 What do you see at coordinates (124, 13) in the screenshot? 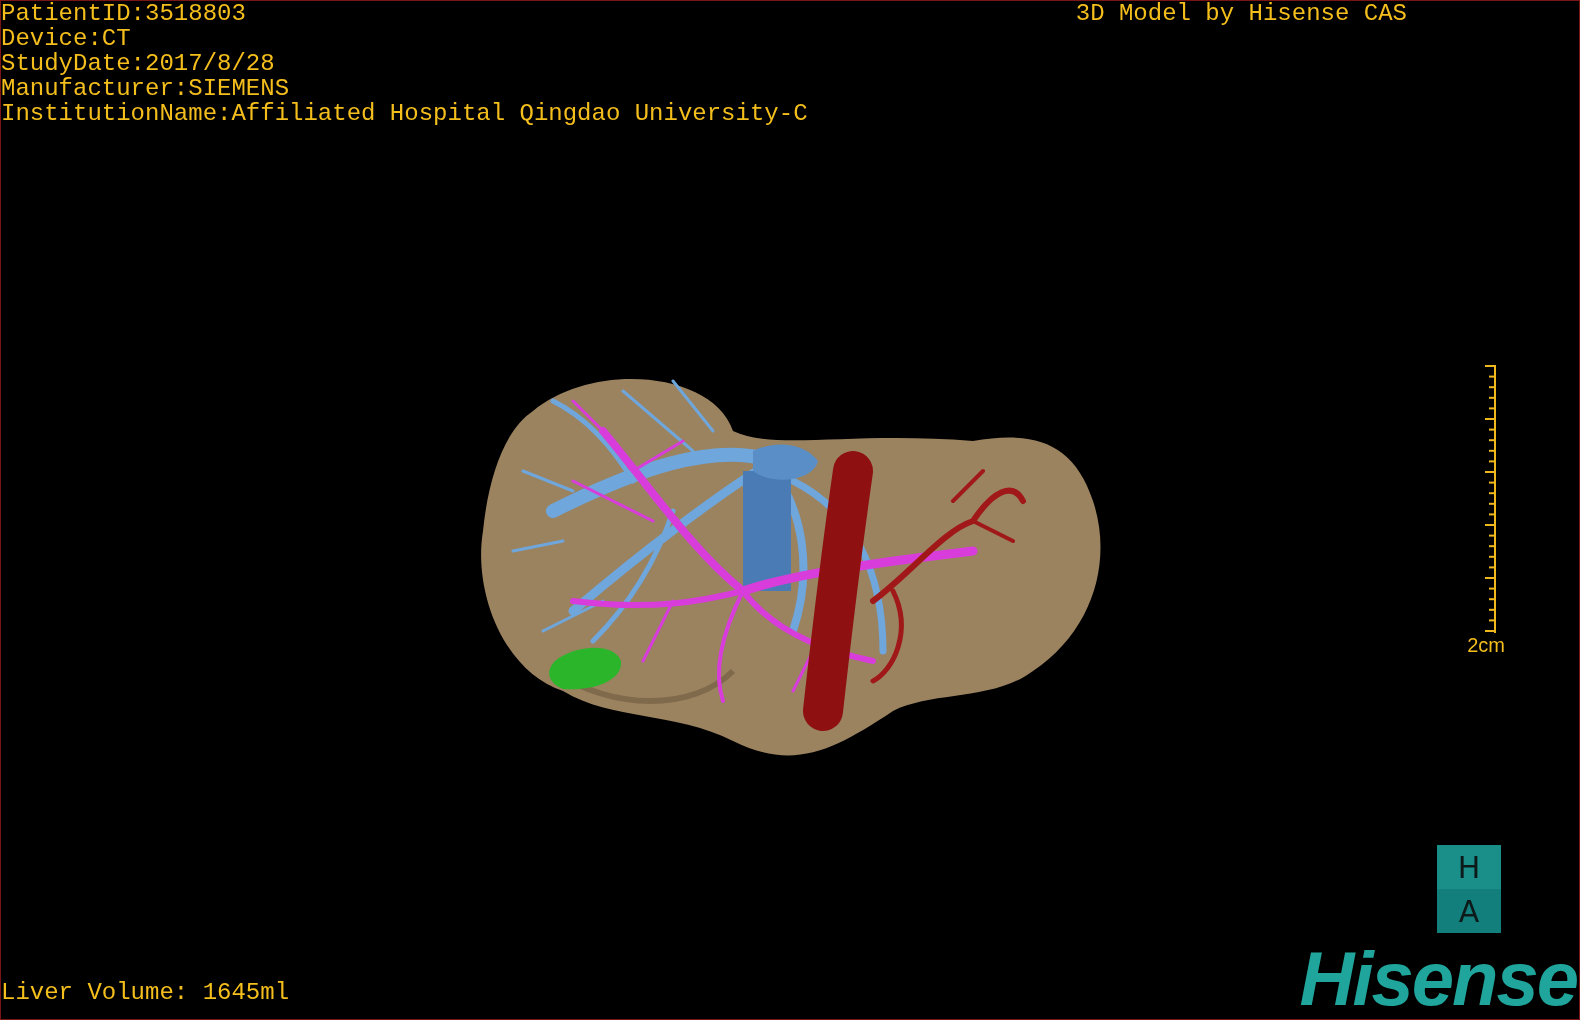
I see `study-info-line: PatientID:3518803` at bounding box center [124, 13].